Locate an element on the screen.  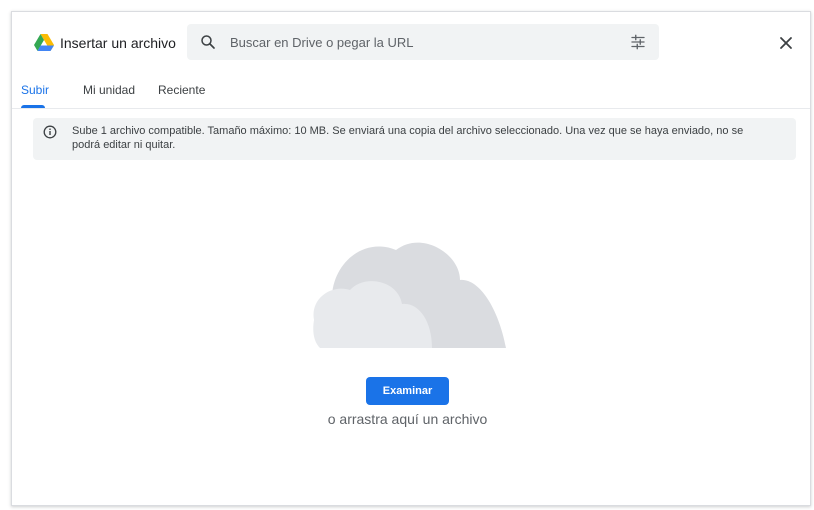
google-drive-icon is located at coordinates (44, 42).